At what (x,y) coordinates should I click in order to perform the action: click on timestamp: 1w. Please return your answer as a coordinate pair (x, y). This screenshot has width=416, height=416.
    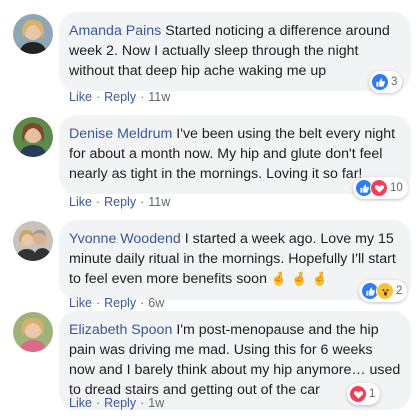
    Looking at the image, I should click on (156, 403).